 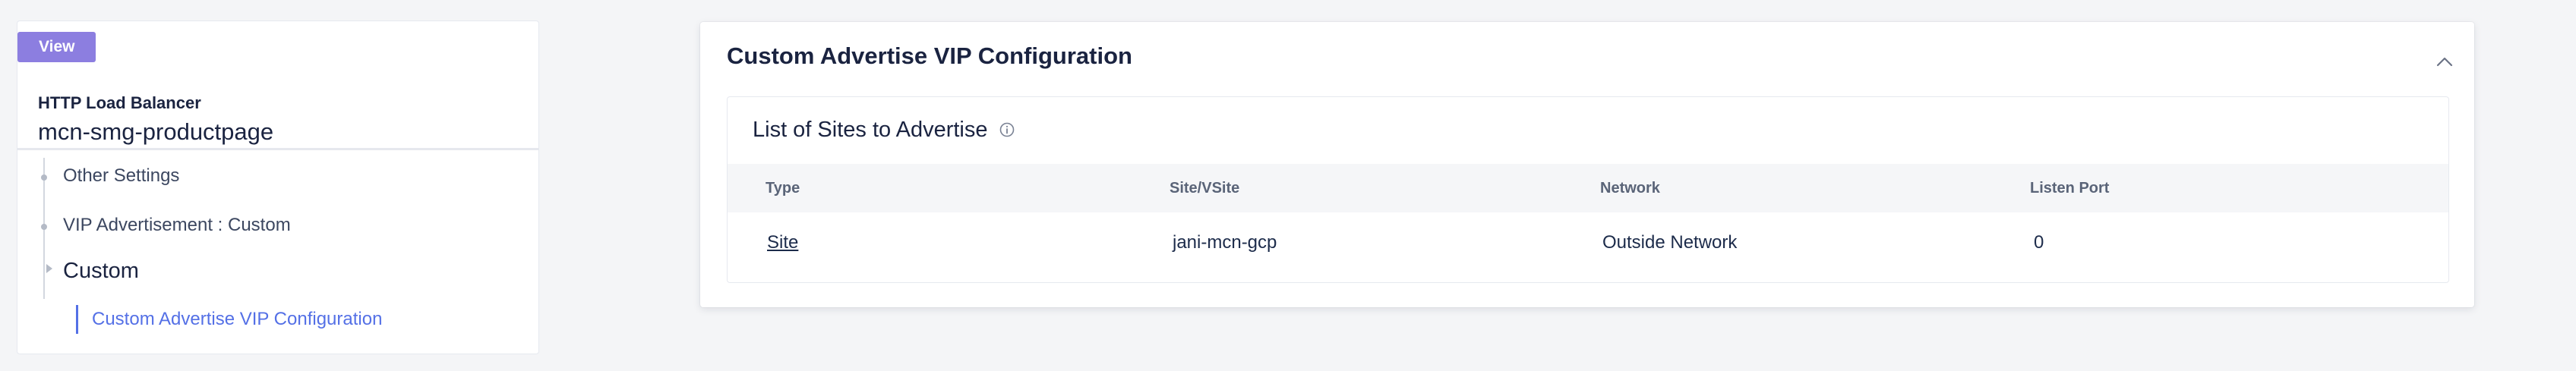 What do you see at coordinates (1670, 242) in the screenshot?
I see `row-network-value: Outside Network` at bounding box center [1670, 242].